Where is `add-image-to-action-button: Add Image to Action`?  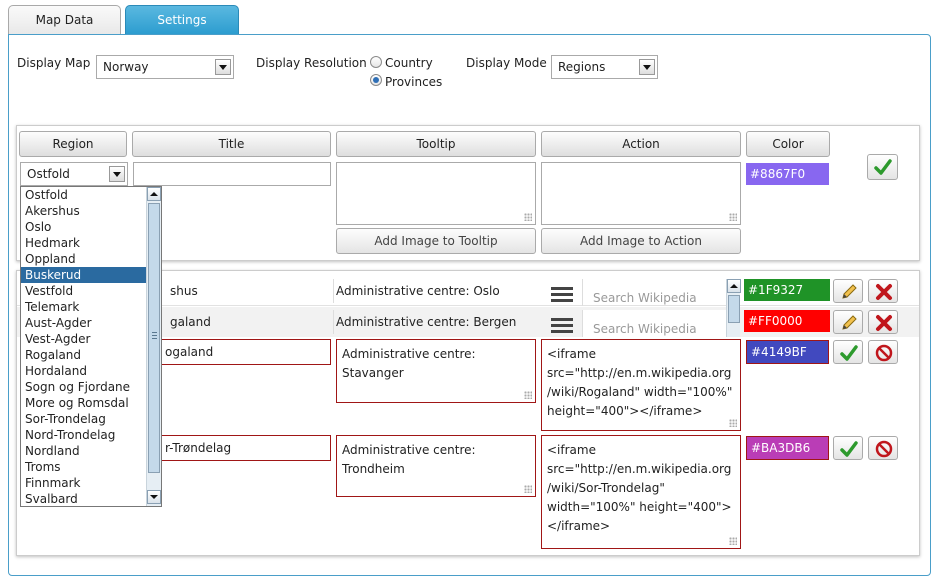 add-image-to-action-button: Add Image to Action is located at coordinates (641, 241).